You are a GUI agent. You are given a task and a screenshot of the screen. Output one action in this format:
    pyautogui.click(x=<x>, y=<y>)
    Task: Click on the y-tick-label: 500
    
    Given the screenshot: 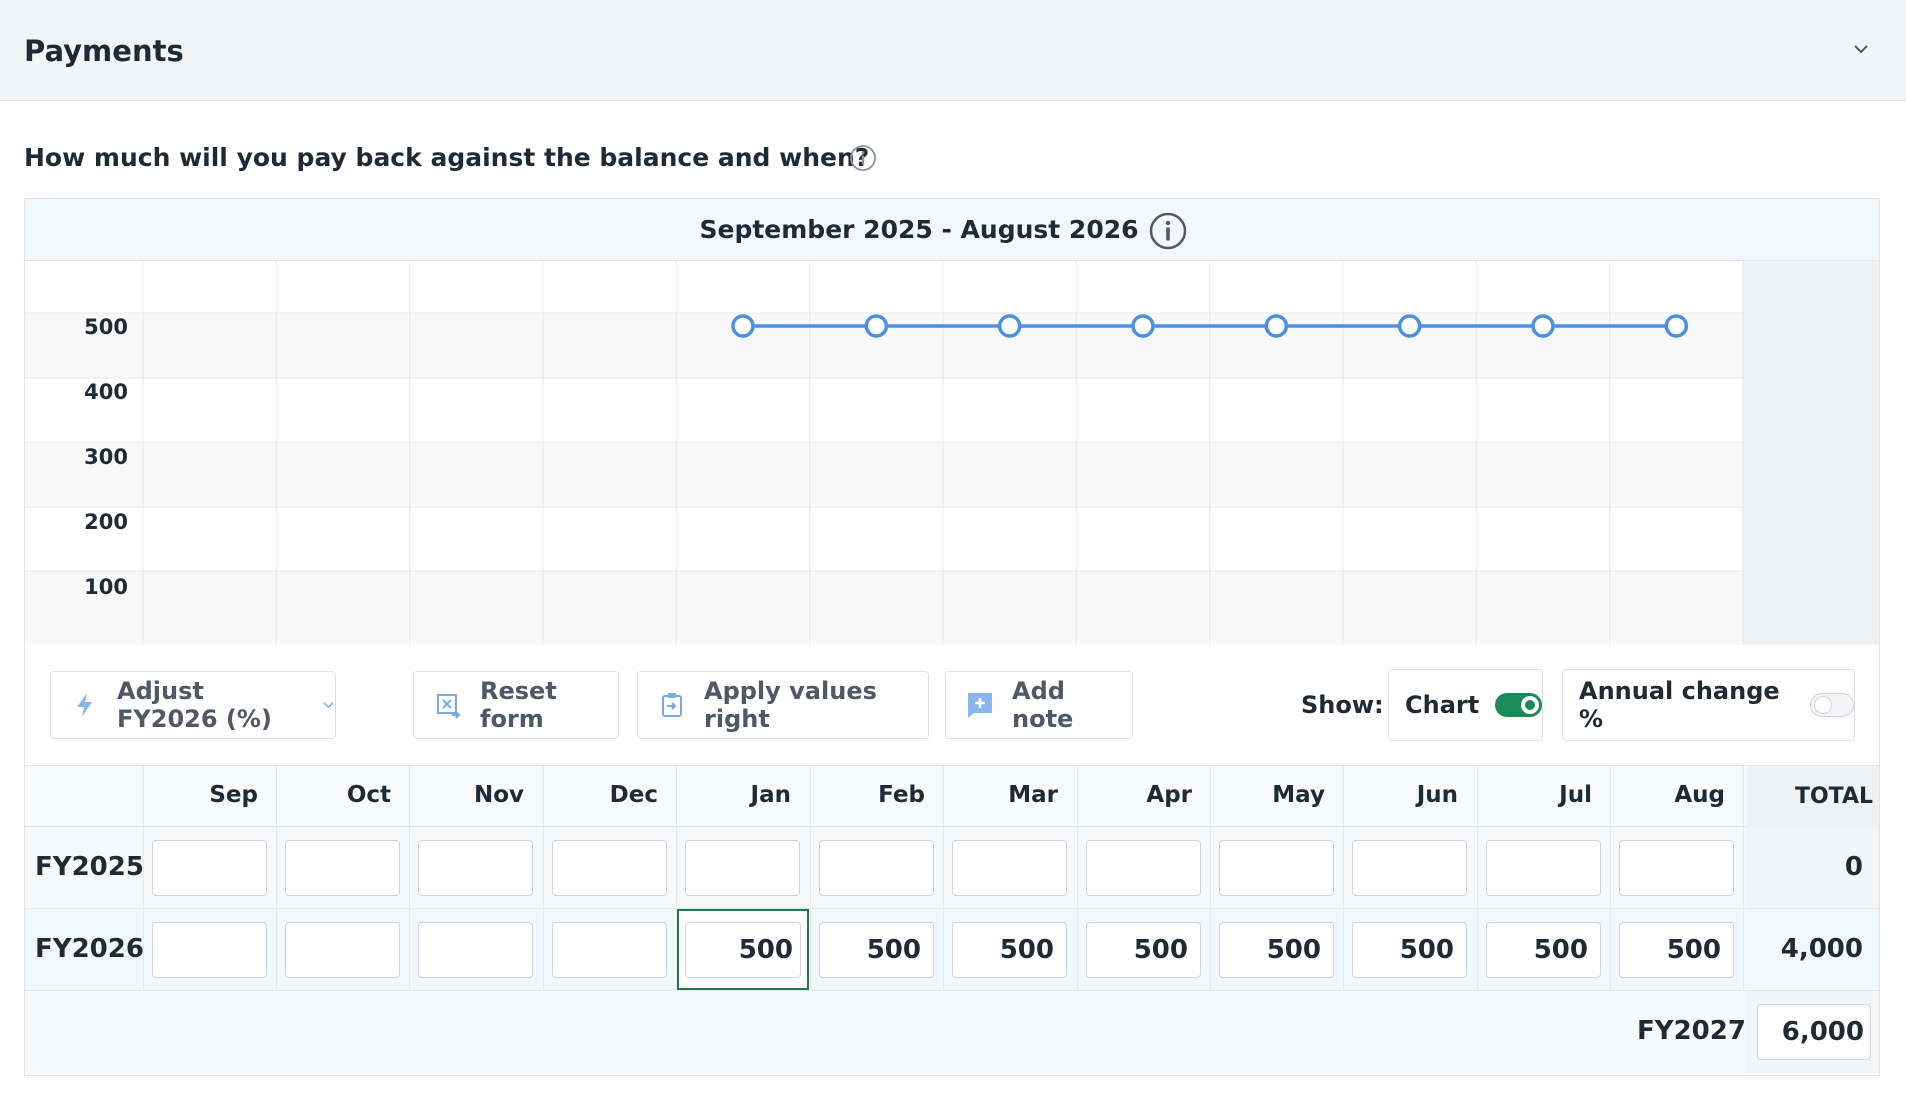 What is the action you would take?
    pyautogui.click(x=106, y=327)
    